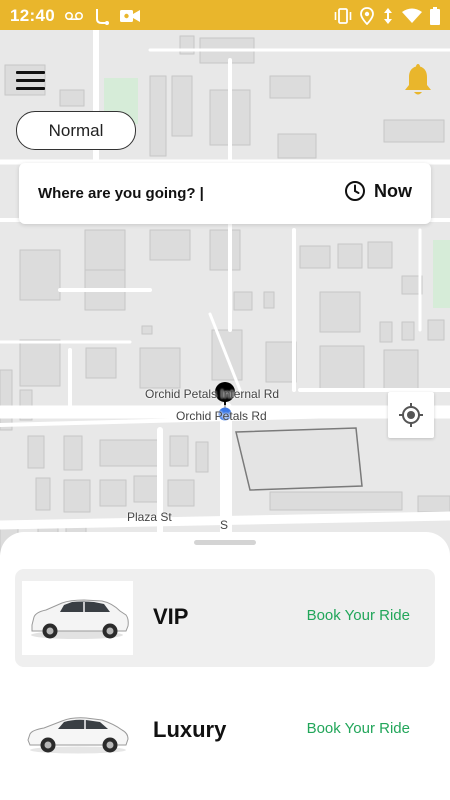 This screenshot has height=800, width=450. I want to click on ride-option-luxury: Luxury Book Your Ride, so click(225, 731).